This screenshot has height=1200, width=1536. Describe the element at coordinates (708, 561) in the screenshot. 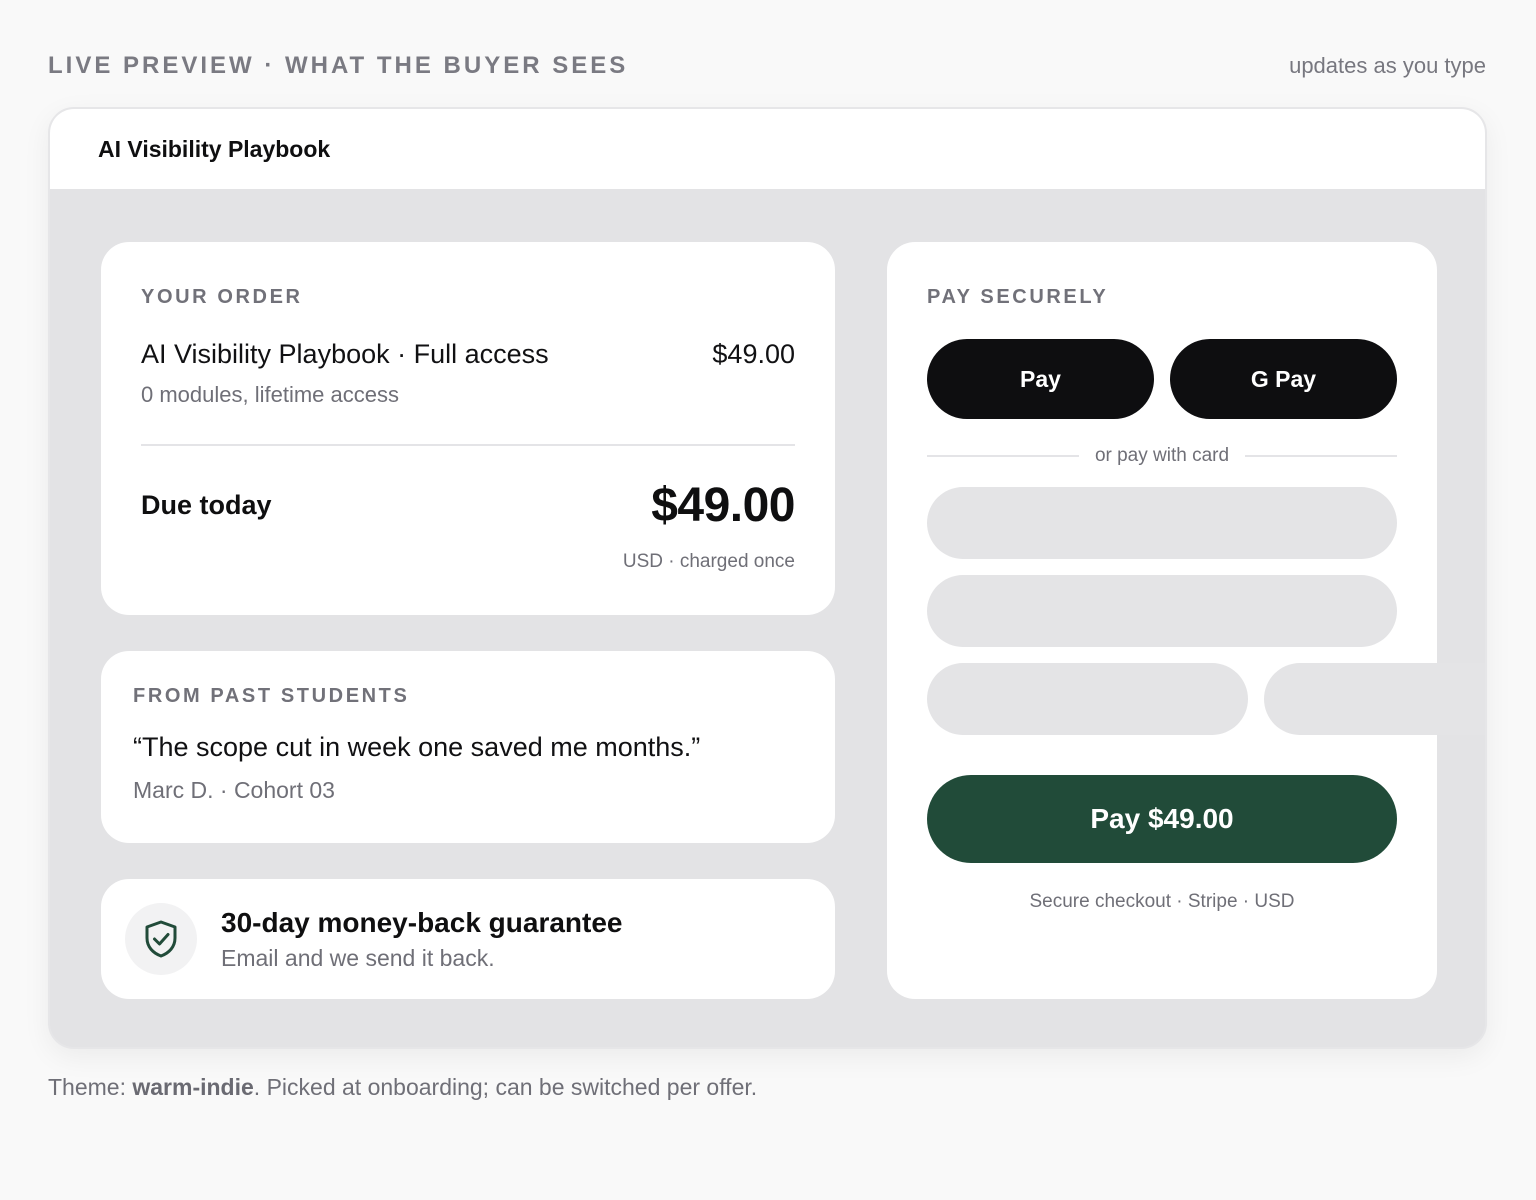

I see `charge-note: USD · charged once` at that location.